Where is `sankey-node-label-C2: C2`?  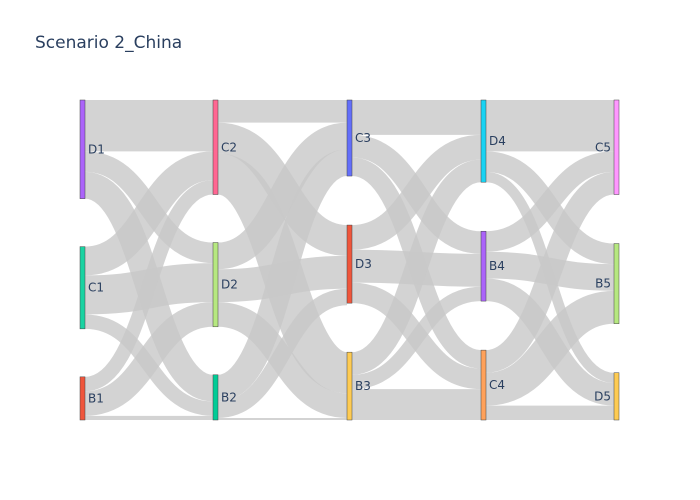
sankey-node-label-C2: C2 is located at coordinates (229, 147).